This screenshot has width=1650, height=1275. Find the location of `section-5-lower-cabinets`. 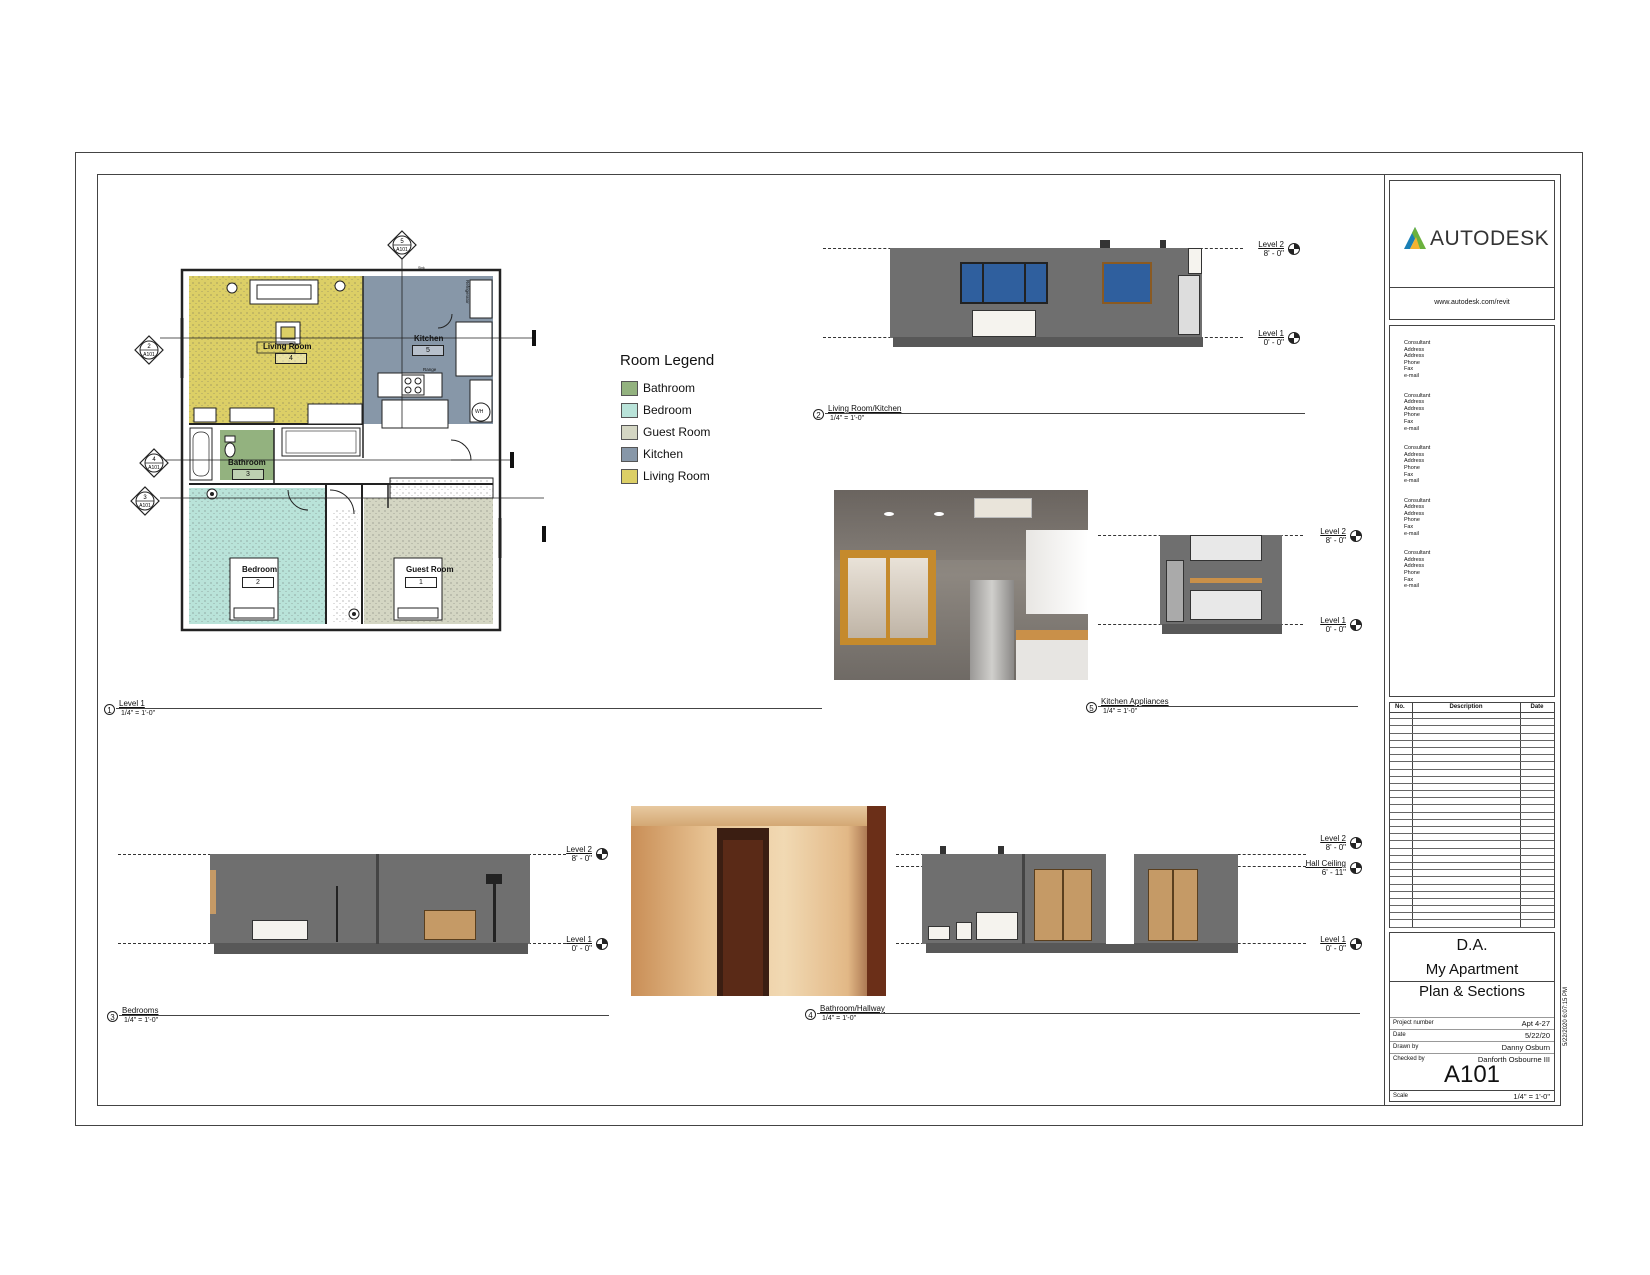

section-5-lower-cabinets is located at coordinates (1226, 605).